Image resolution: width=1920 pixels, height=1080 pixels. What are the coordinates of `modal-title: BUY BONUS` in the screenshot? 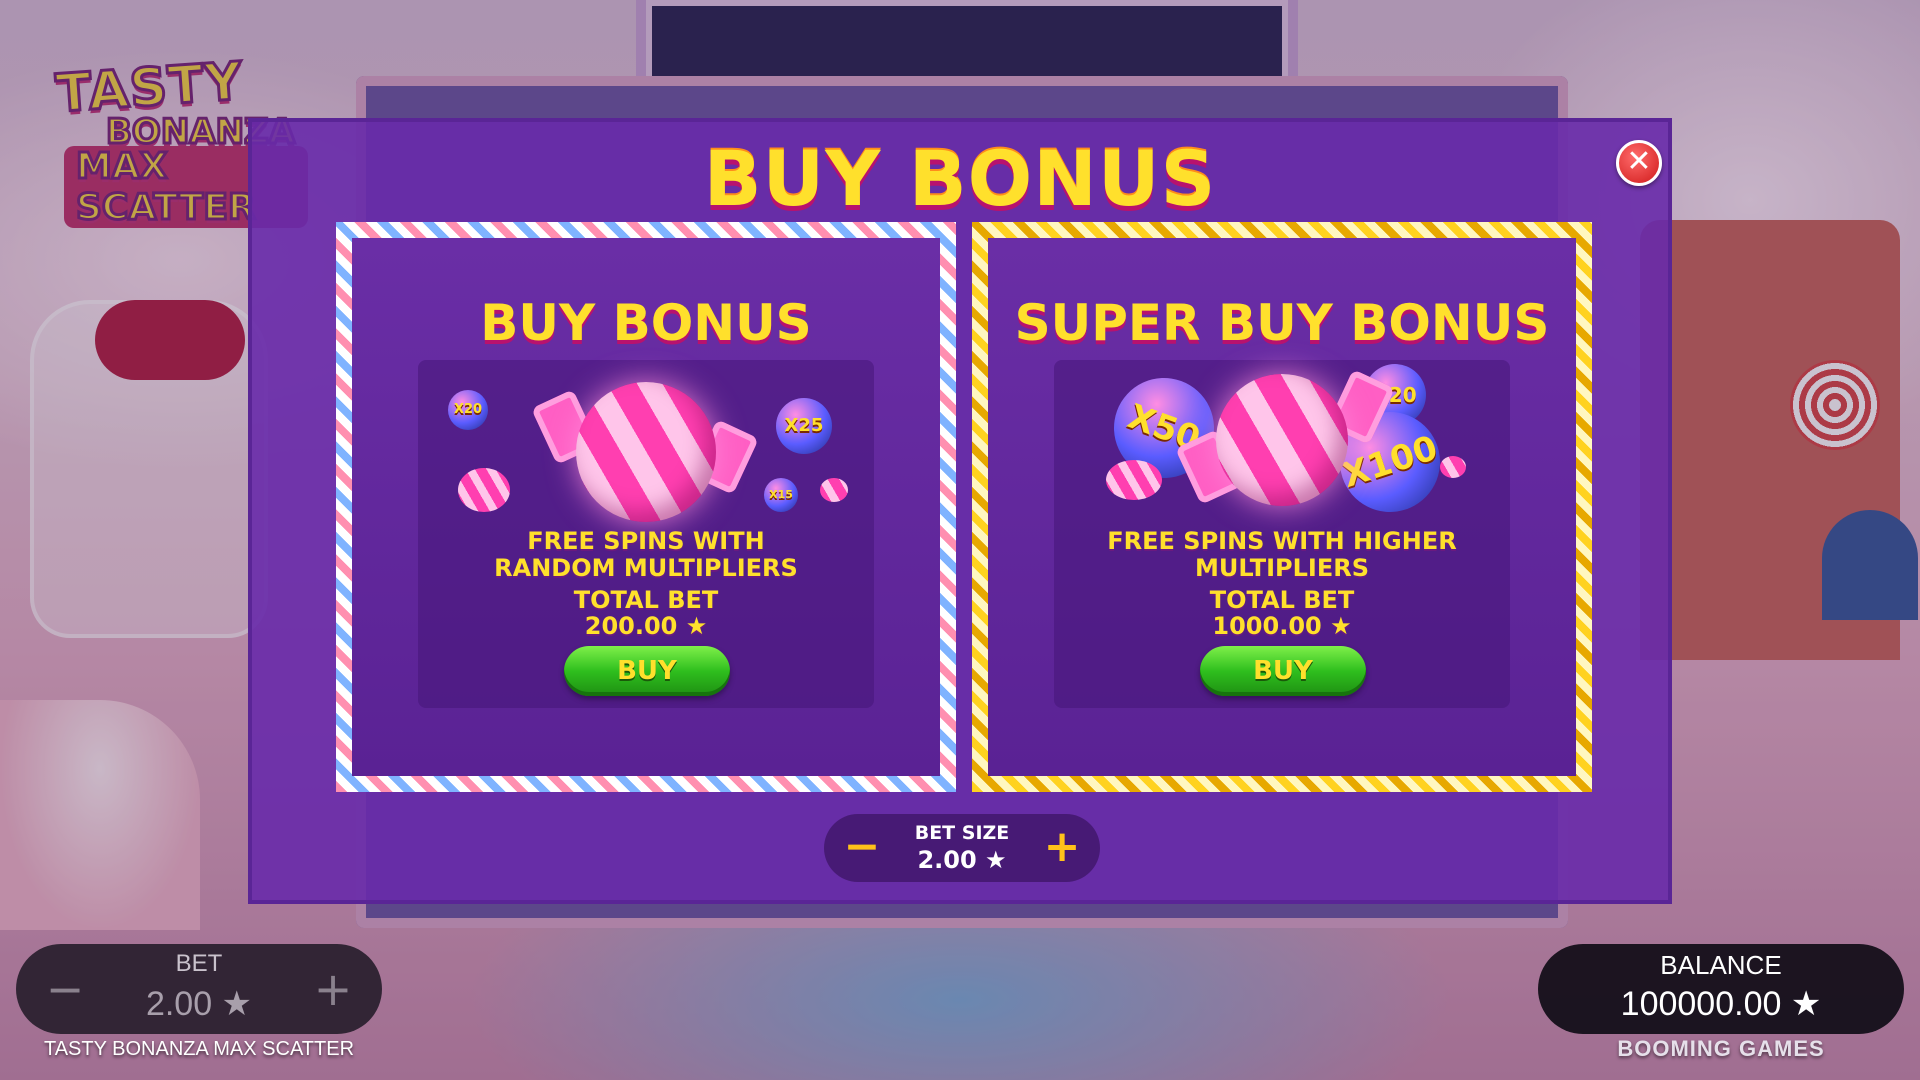 It's located at (960, 178).